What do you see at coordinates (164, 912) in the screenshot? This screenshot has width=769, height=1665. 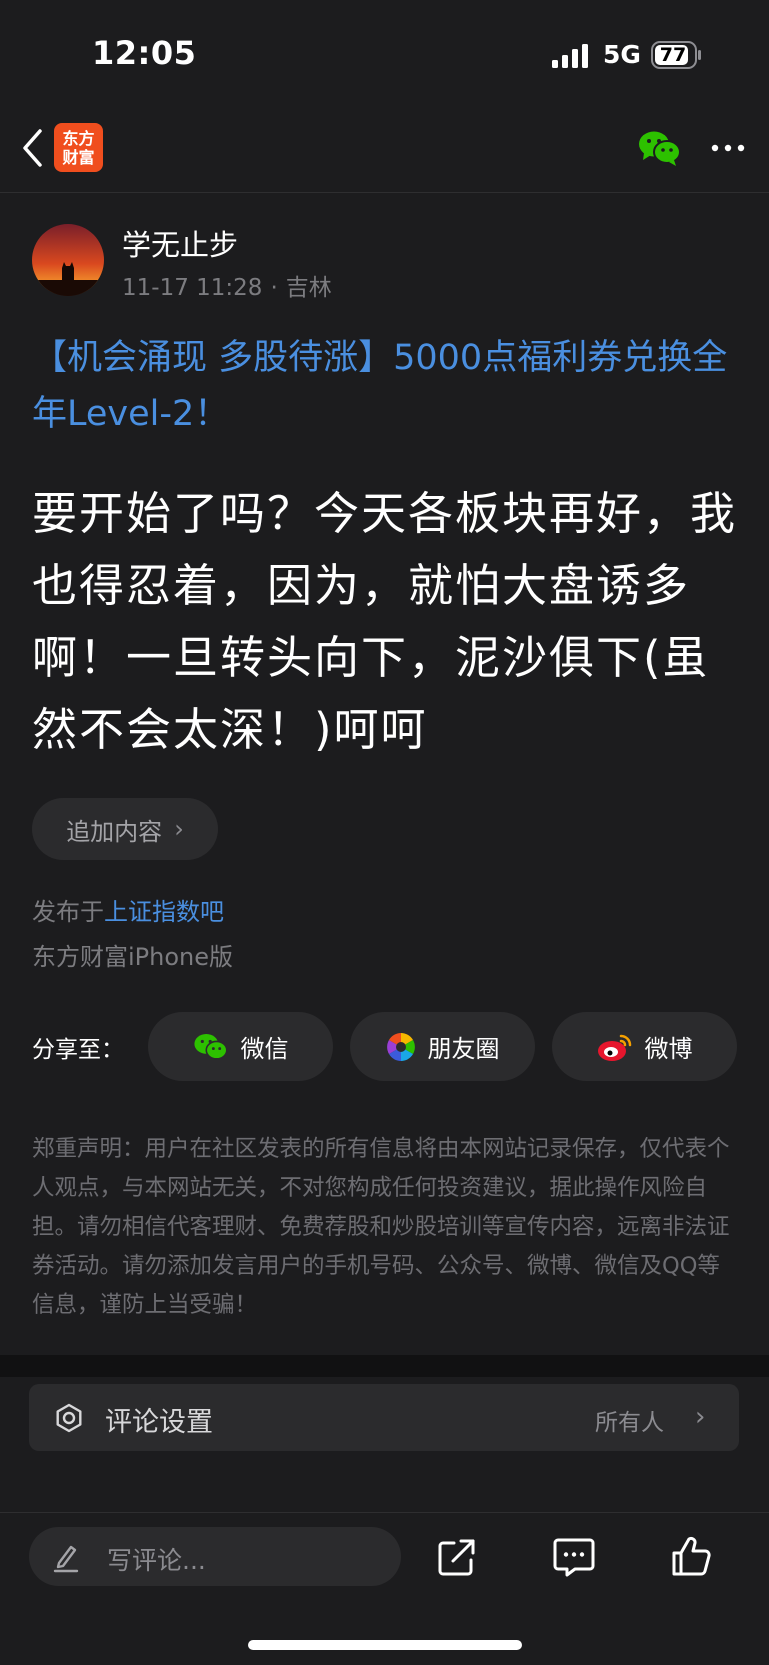 I see `forum-link: 上证指数吧` at bounding box center [164, 912].